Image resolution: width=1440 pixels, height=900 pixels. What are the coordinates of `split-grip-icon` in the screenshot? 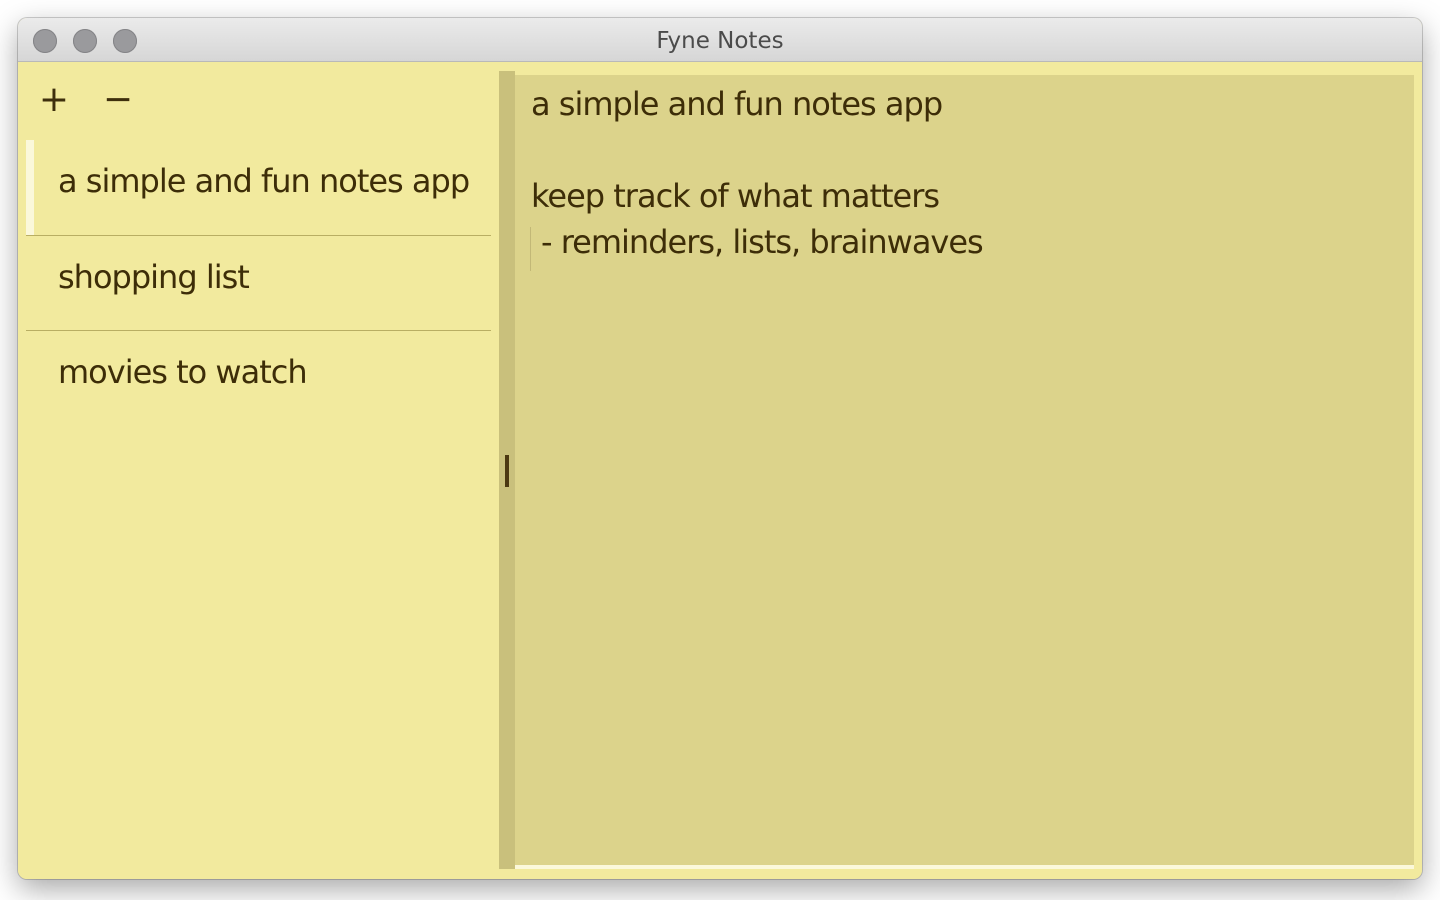 It's located at (507, 471).